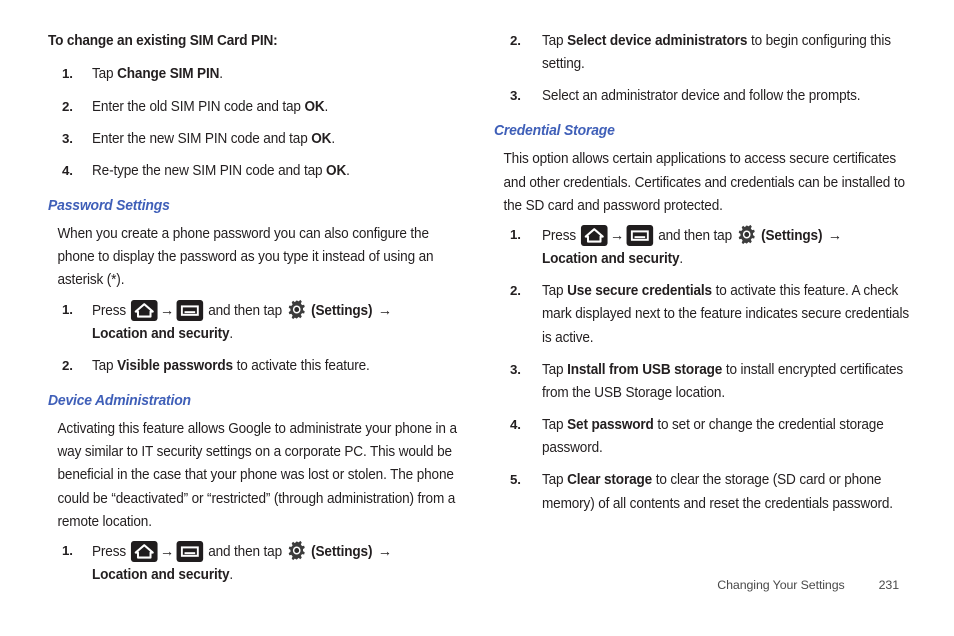 This screenshot has width=954, height=636. Describe the element at coordinates (657, 41) in the screenshot. I see `step-text-bold: Select device administrators` at that location.